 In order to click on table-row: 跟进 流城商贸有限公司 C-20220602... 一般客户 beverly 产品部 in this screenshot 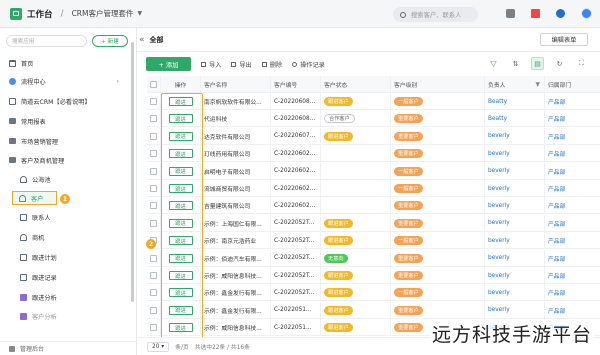, I will do `click(373, 188)`.